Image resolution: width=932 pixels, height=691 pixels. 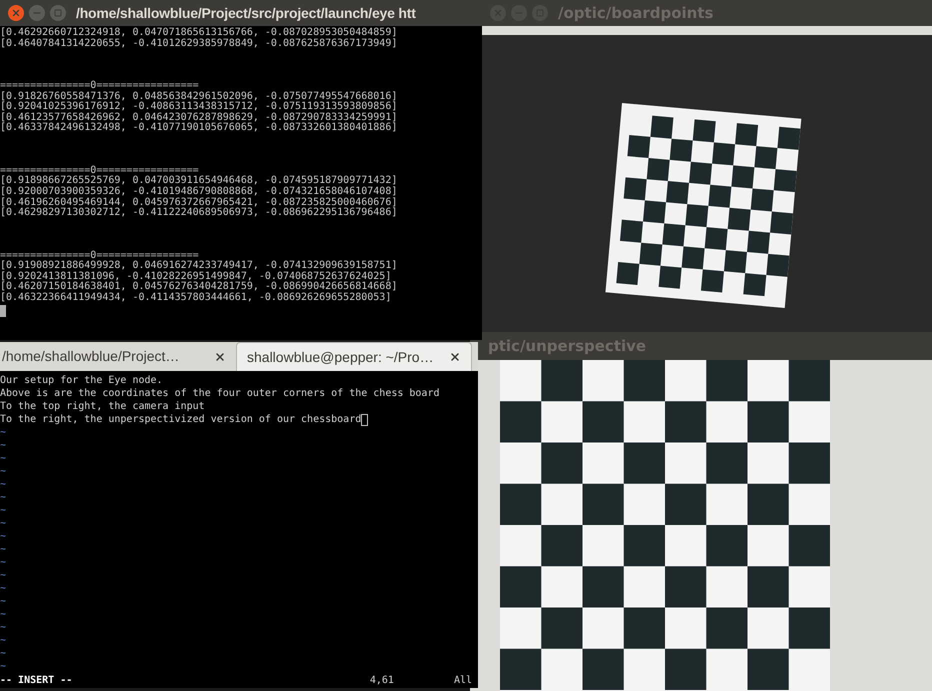 I want to click on output-line: [0.46337842496132498, -0.41077190105676065, -0.087332601380401886], so click(x=199, y=128).